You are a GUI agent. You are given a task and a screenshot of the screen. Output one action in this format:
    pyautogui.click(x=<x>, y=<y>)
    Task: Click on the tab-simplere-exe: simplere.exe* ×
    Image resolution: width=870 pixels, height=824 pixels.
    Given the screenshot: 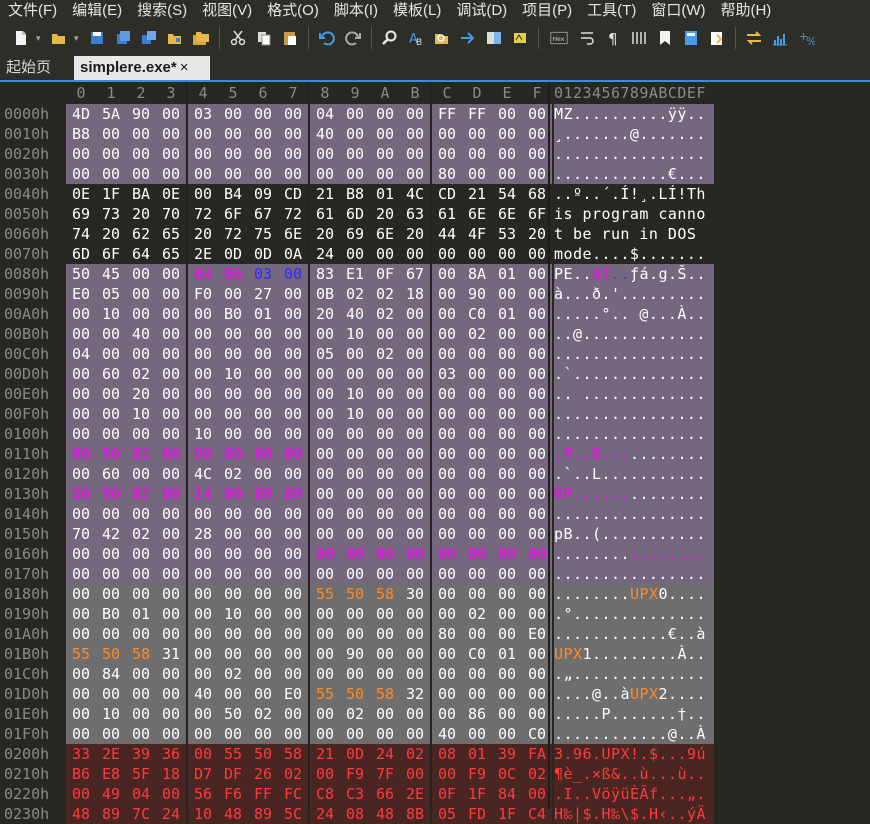 What is the action you would take?
    pyautogui.click(x=142, y=68)
    